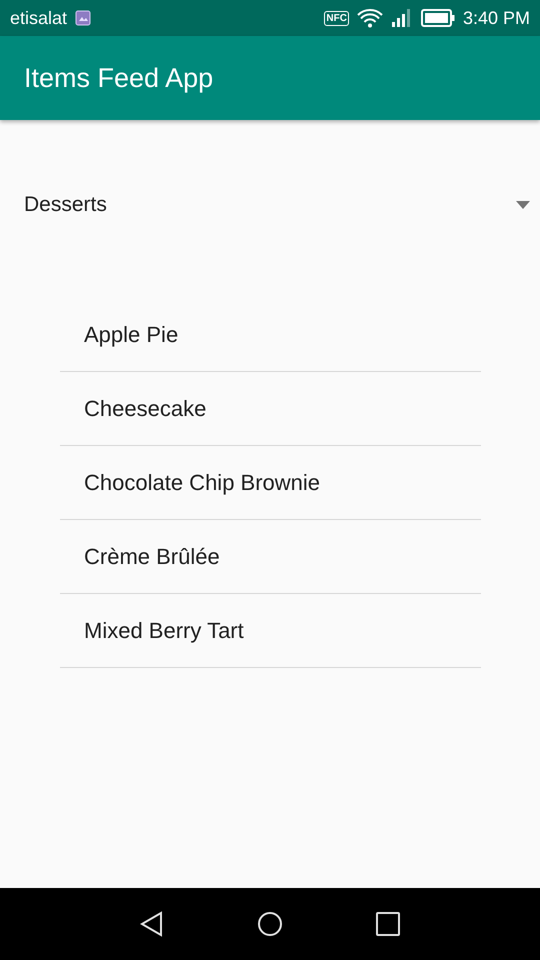 The width and height of the screenshot is (540, 960). Describe the element at coordinates (270, 924) in the screenshot. I see `home-icon` at that location.